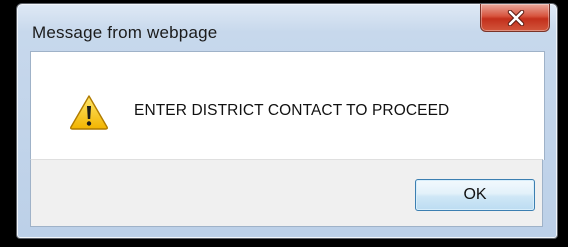  What do you see at coordinates (89, 112) in the screenshot?
I see `warning-icon` at bounding box center [89, 112].